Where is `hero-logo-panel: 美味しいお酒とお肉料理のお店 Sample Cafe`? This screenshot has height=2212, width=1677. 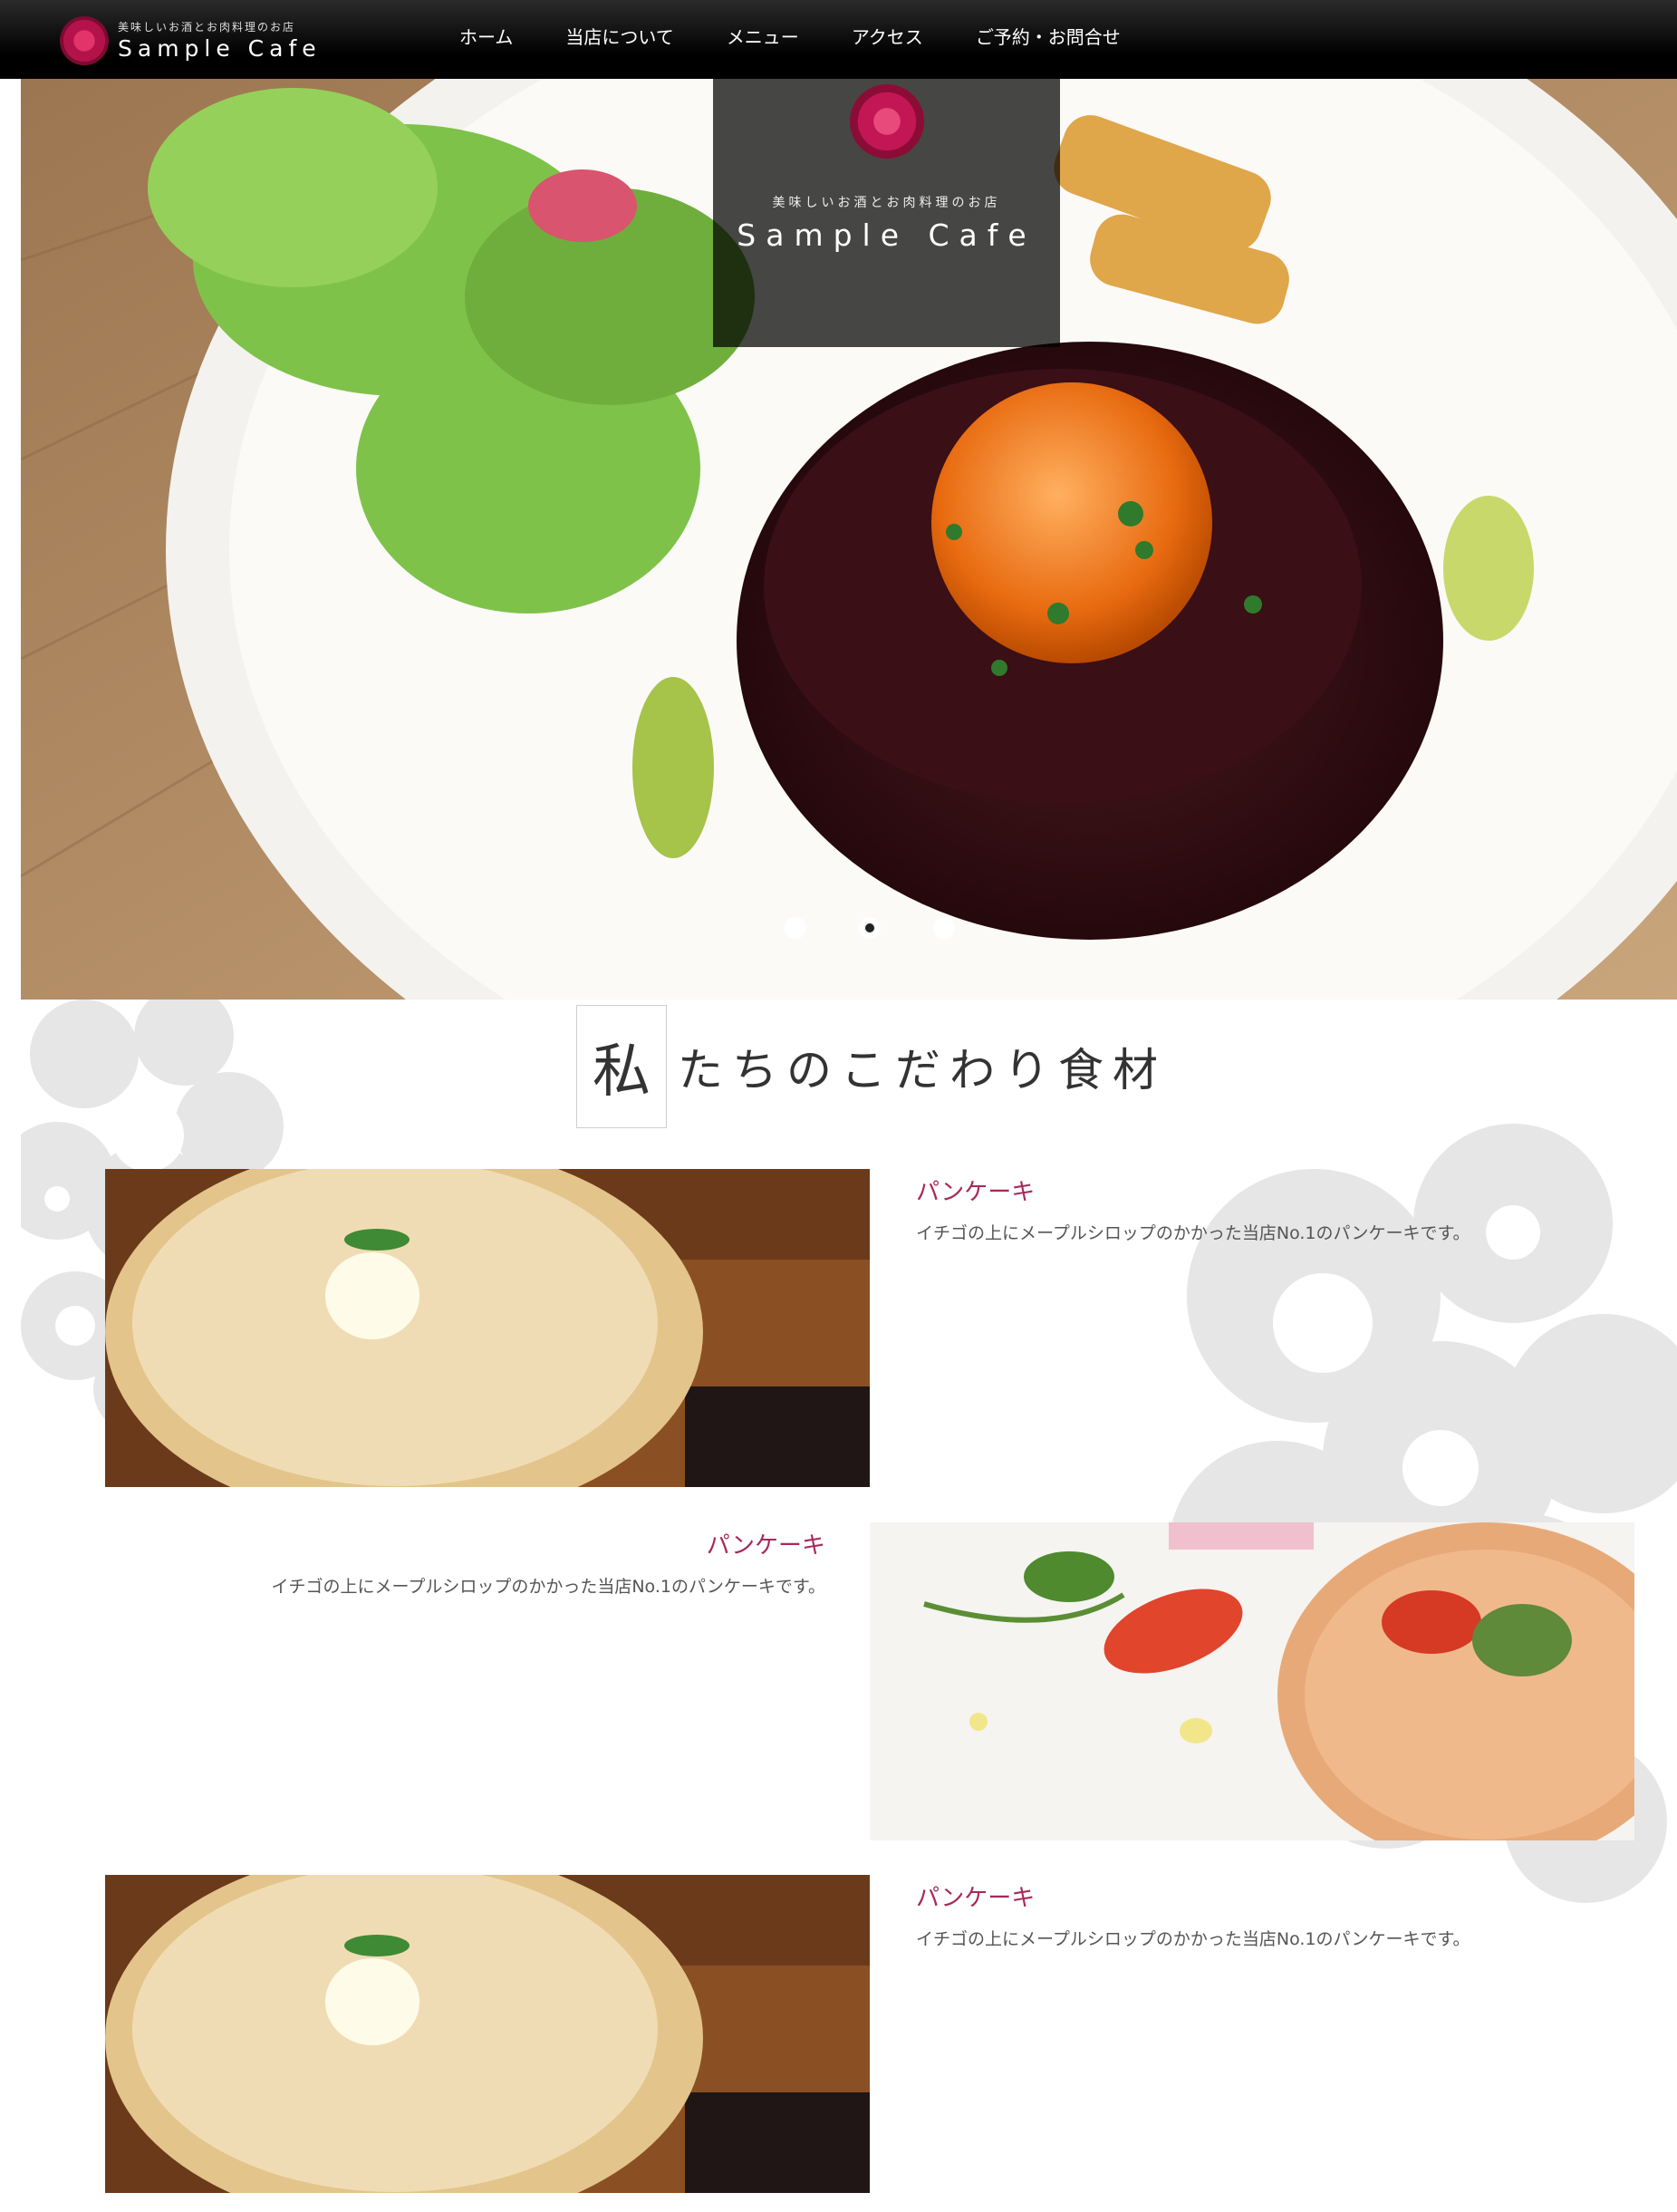 hero-logo-panel: 美味しいお酒とお肉料理のお店 Sample Cafe is located at coordinates (887, 213).